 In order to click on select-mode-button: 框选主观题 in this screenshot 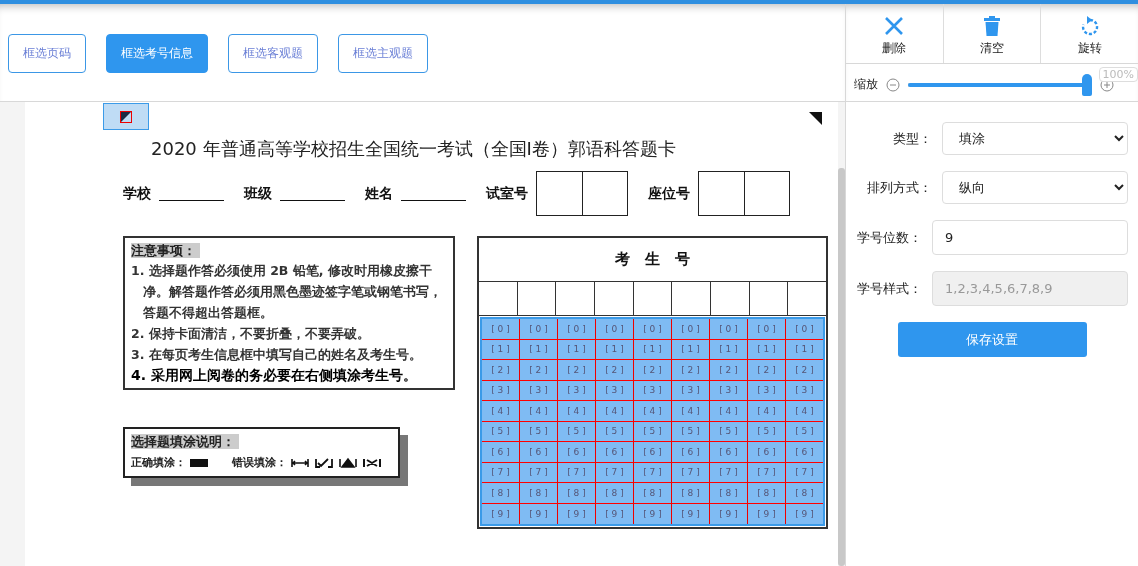, I will do `click(383, 53)`.